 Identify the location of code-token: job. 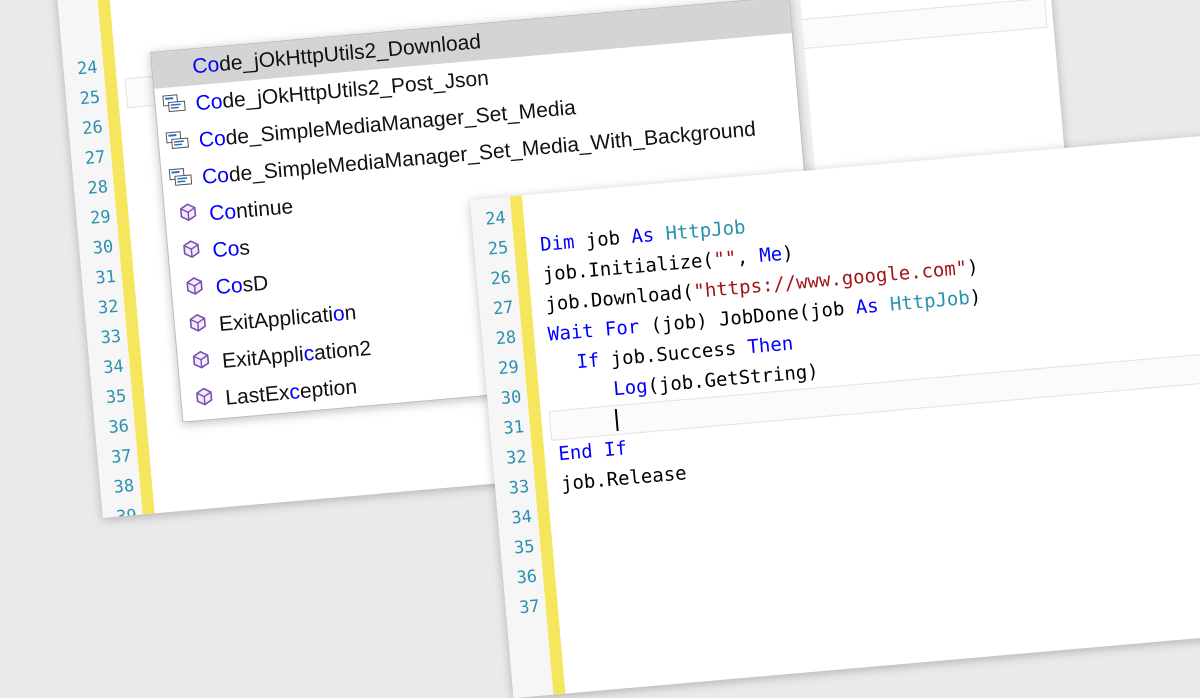
(608, 239).